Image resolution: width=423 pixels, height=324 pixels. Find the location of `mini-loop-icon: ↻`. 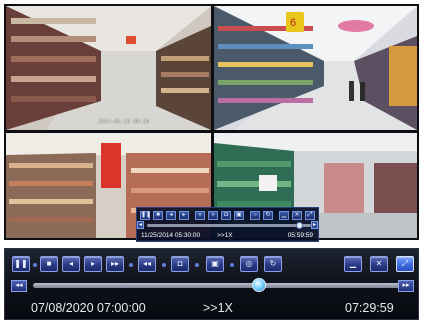

mini-loop-icon: ↻ is located at coordinates (268, 215).